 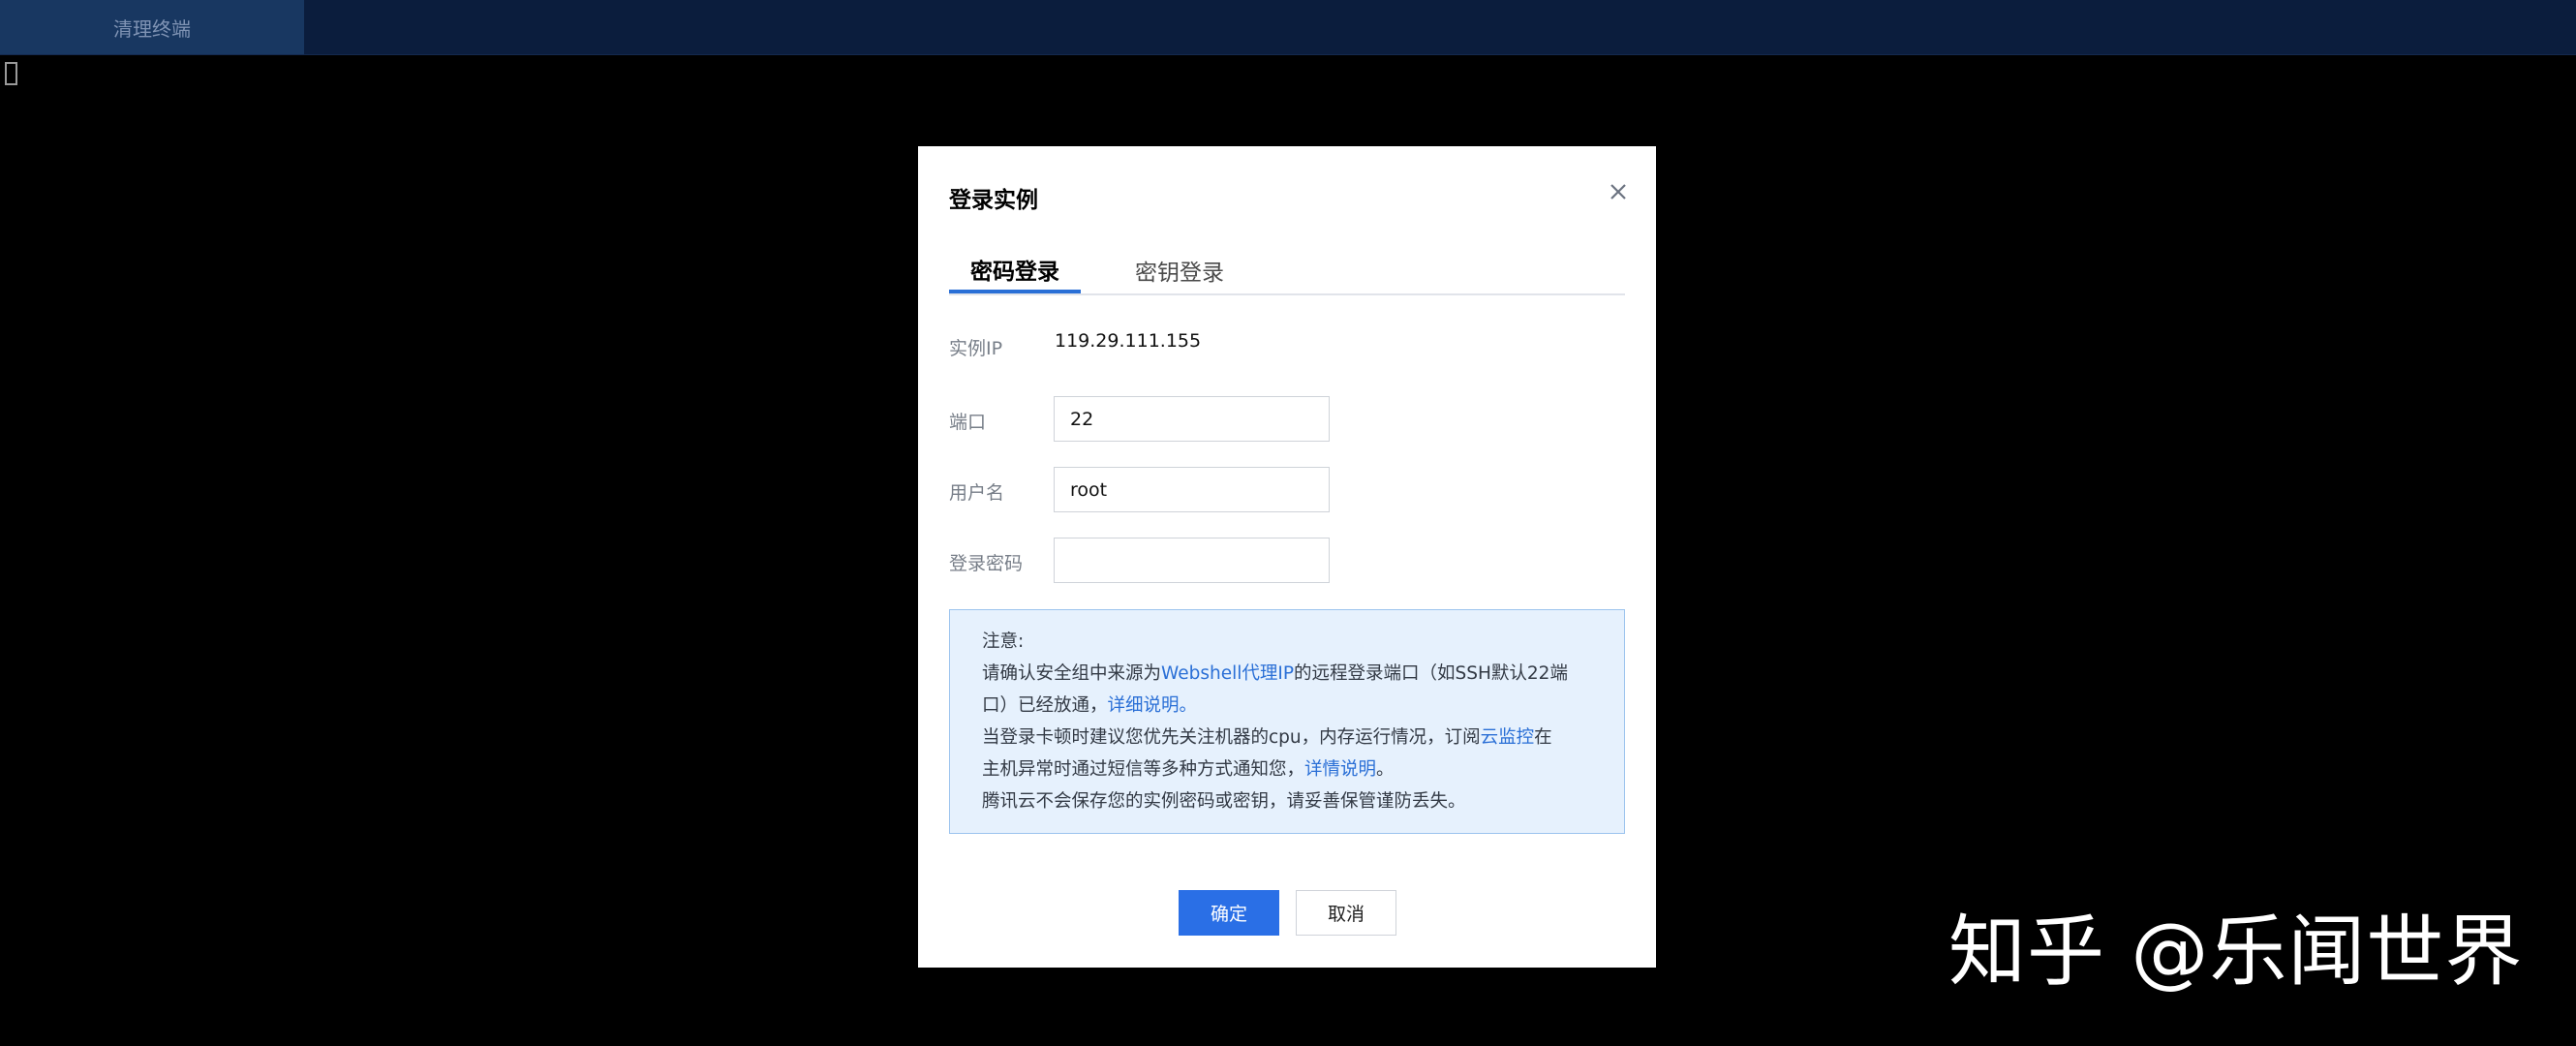 What do you see at coordinates (1385, 769) in the screenshot?
I see `notice-text: 。` at bounding box center [1385, 769].